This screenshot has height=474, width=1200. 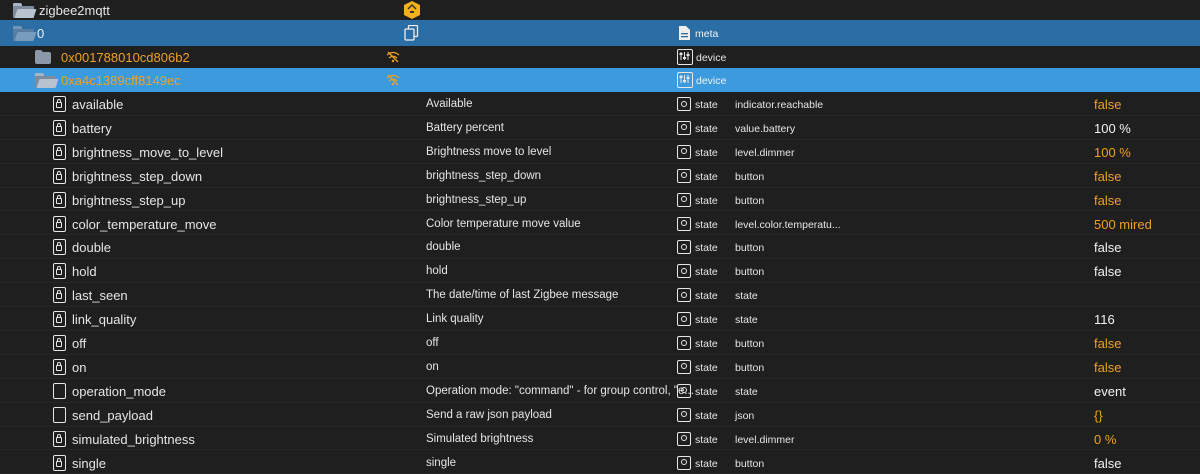 I want to click on state-description: on, so click(x=432, y=366).